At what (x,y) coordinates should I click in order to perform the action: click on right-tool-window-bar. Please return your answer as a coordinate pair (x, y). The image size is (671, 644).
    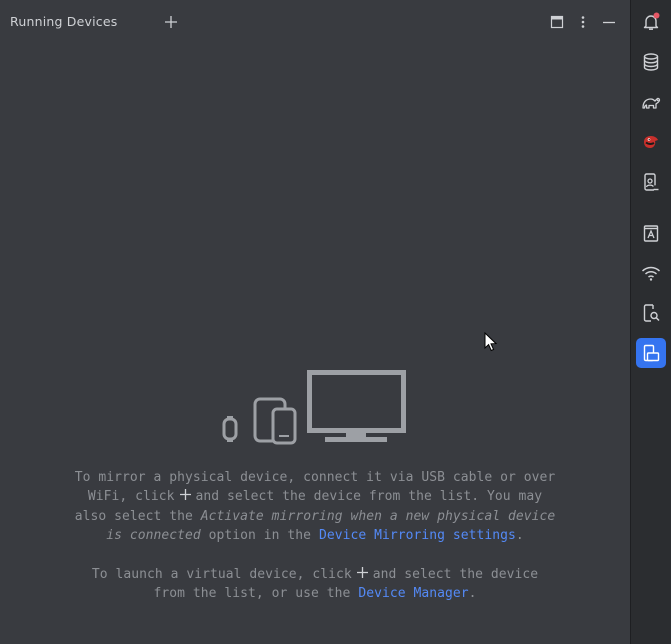
    Looking at the image, I should click on (651, 322).